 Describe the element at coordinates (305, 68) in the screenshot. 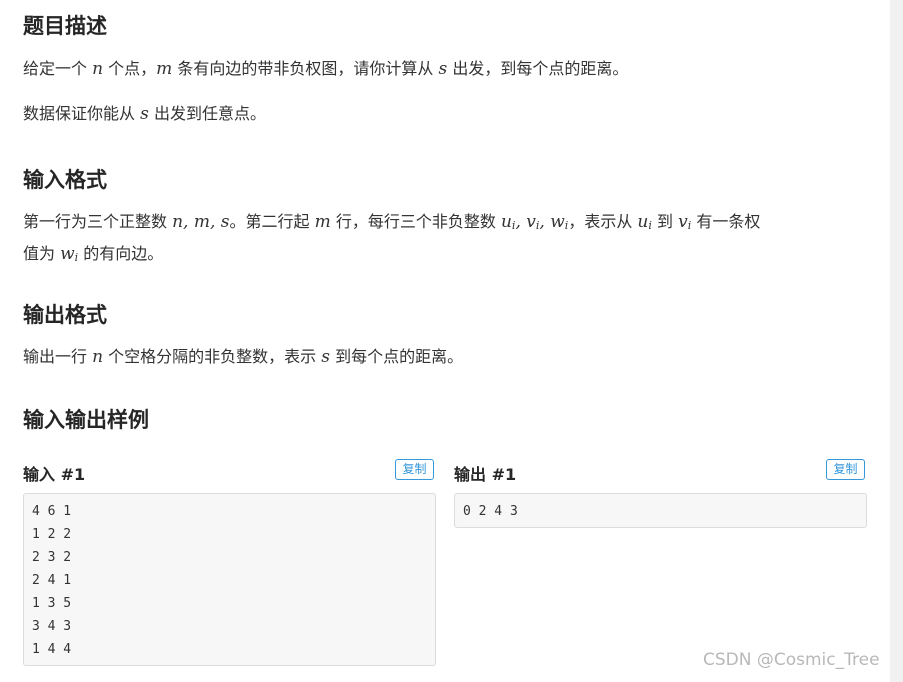

I see `text: 条有向边的带非负权图，请你计算从` at that location.